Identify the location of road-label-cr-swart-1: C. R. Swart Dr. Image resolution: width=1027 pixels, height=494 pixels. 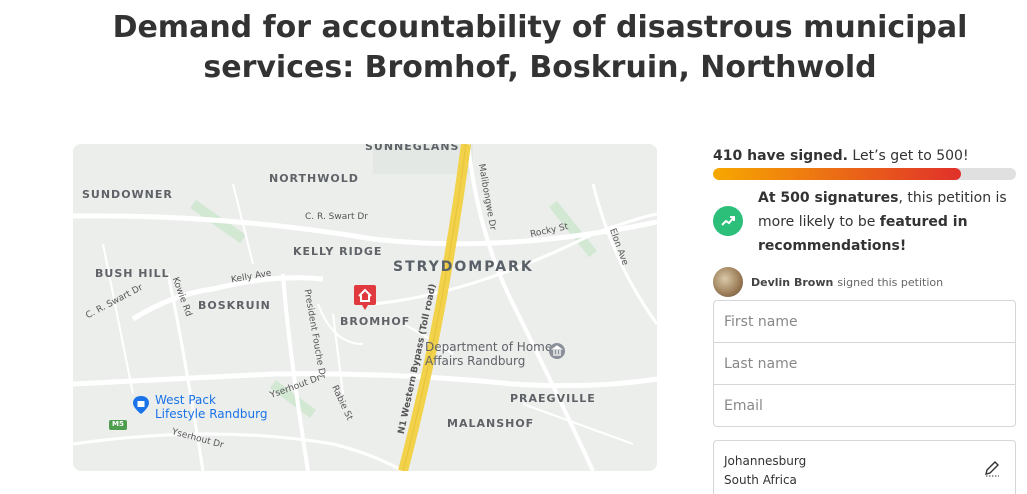
(336, 217).